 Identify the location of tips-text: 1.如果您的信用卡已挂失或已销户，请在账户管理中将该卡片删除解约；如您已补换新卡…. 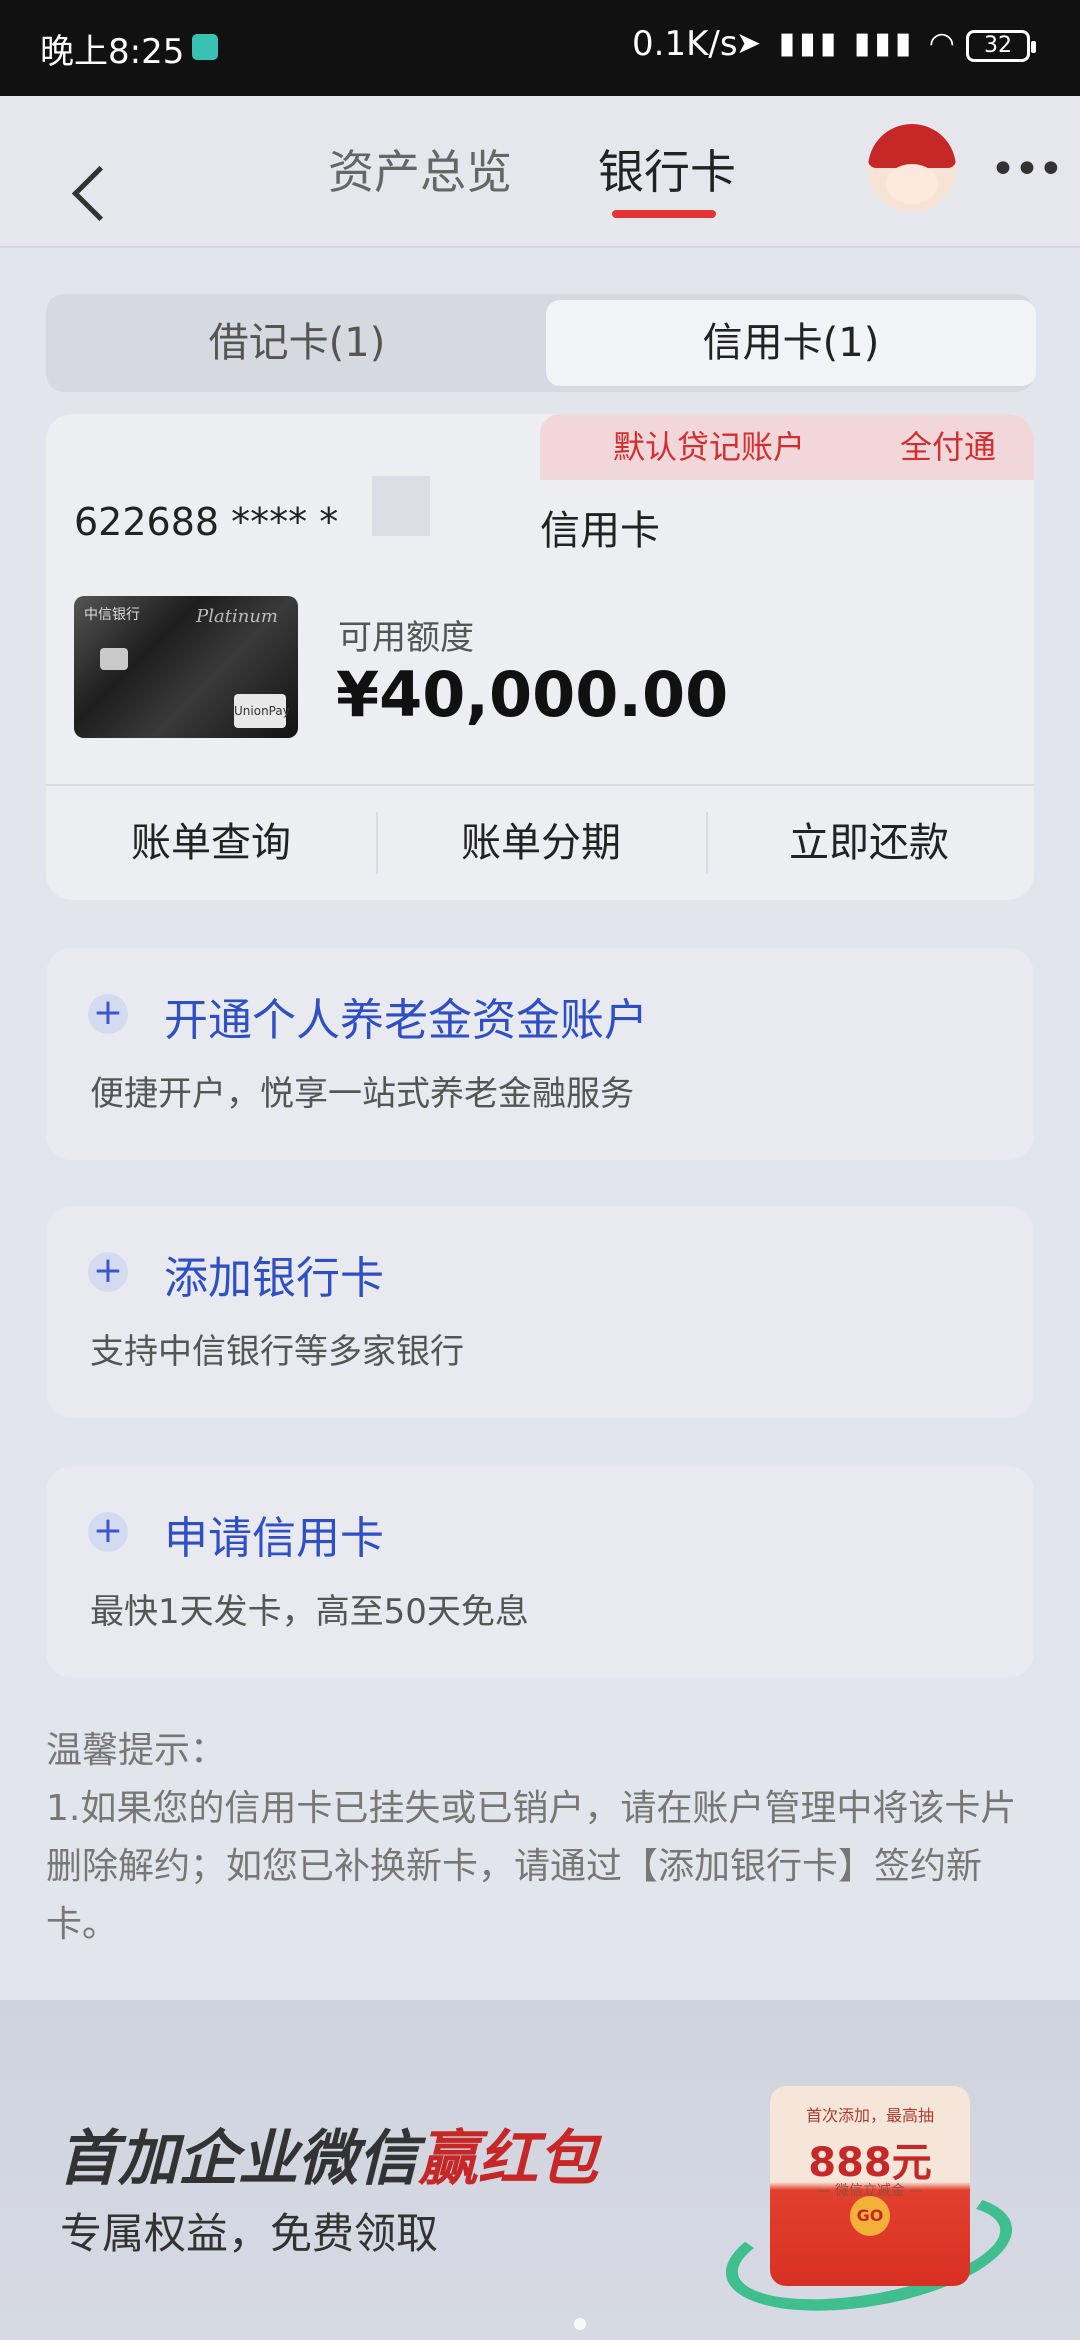
(531, 1866).